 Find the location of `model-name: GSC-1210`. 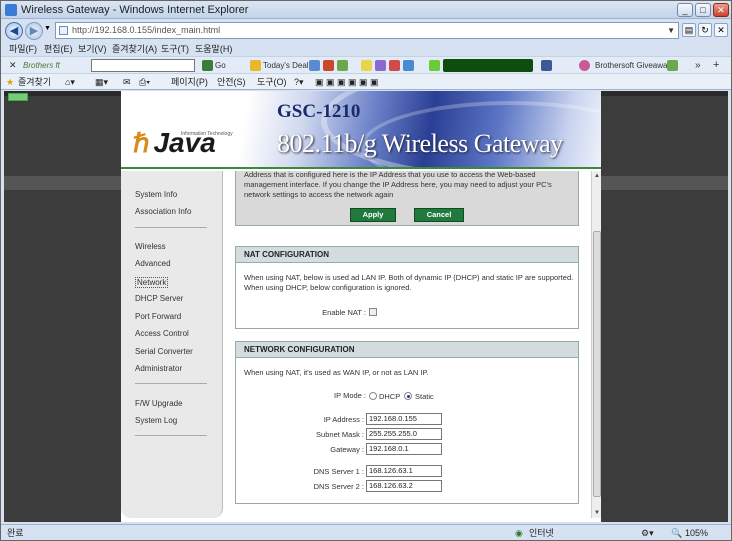

model-name: GSC-1210 is located at coordinates (319, 111).